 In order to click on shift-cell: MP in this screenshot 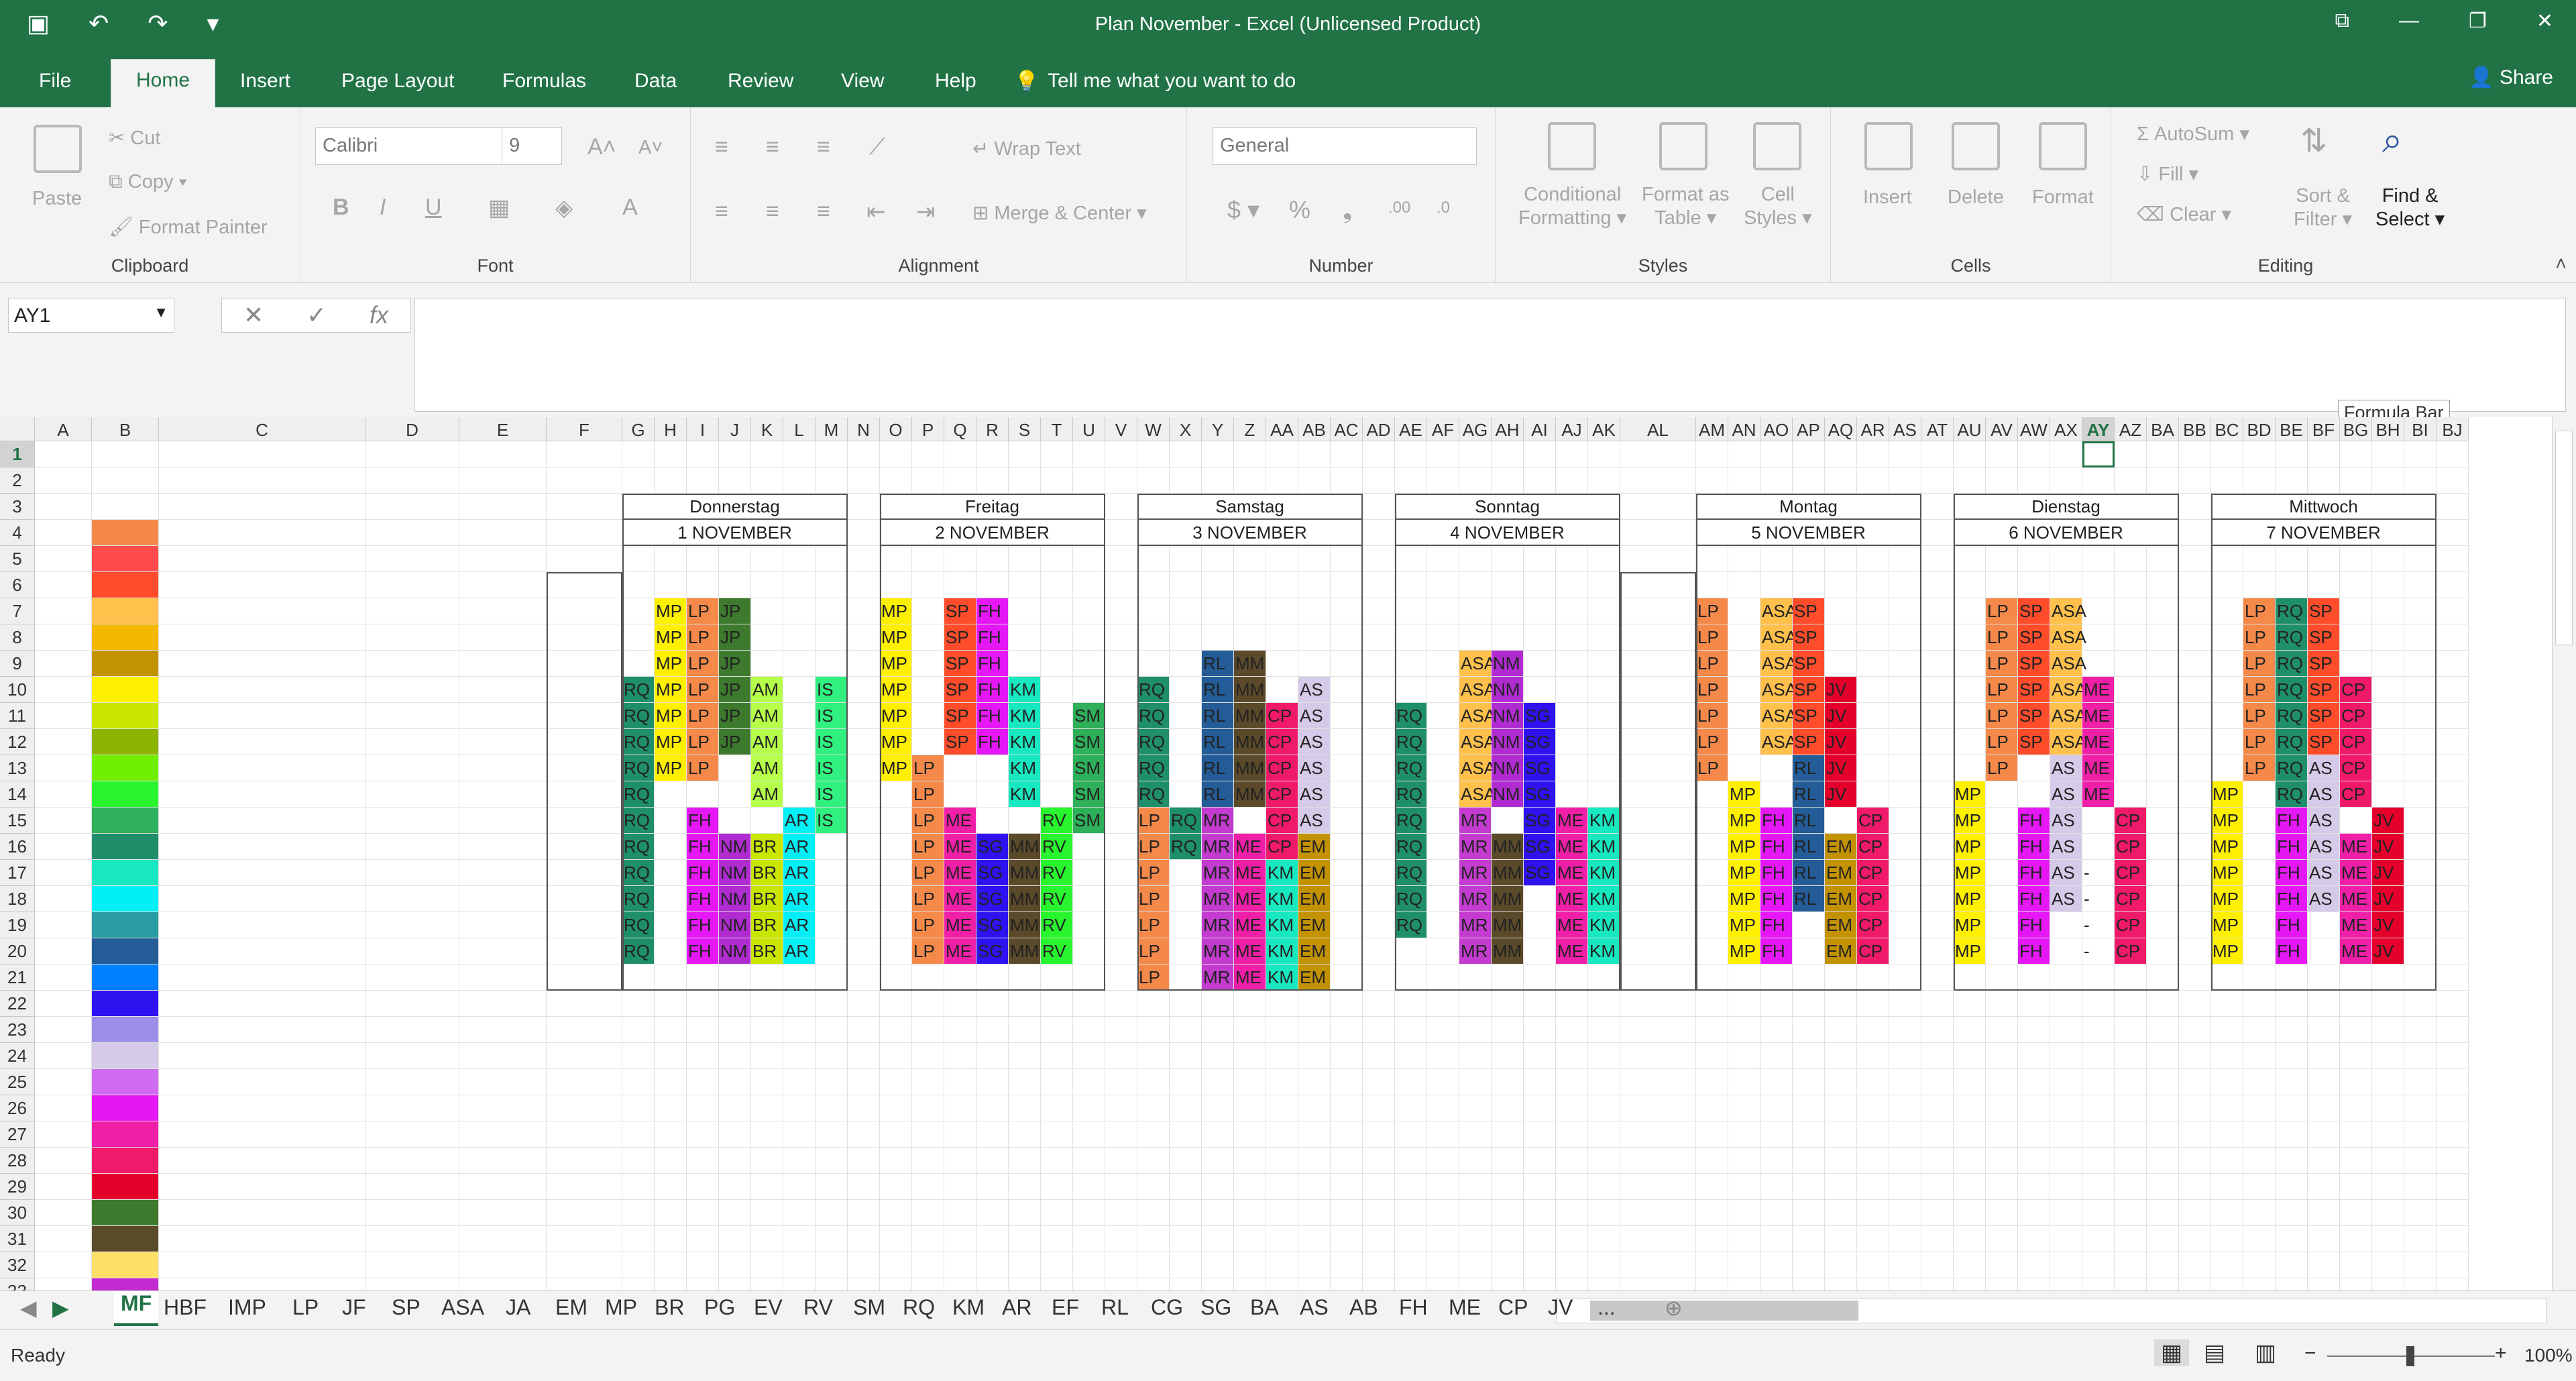, I will do `click(1970, 873)`.